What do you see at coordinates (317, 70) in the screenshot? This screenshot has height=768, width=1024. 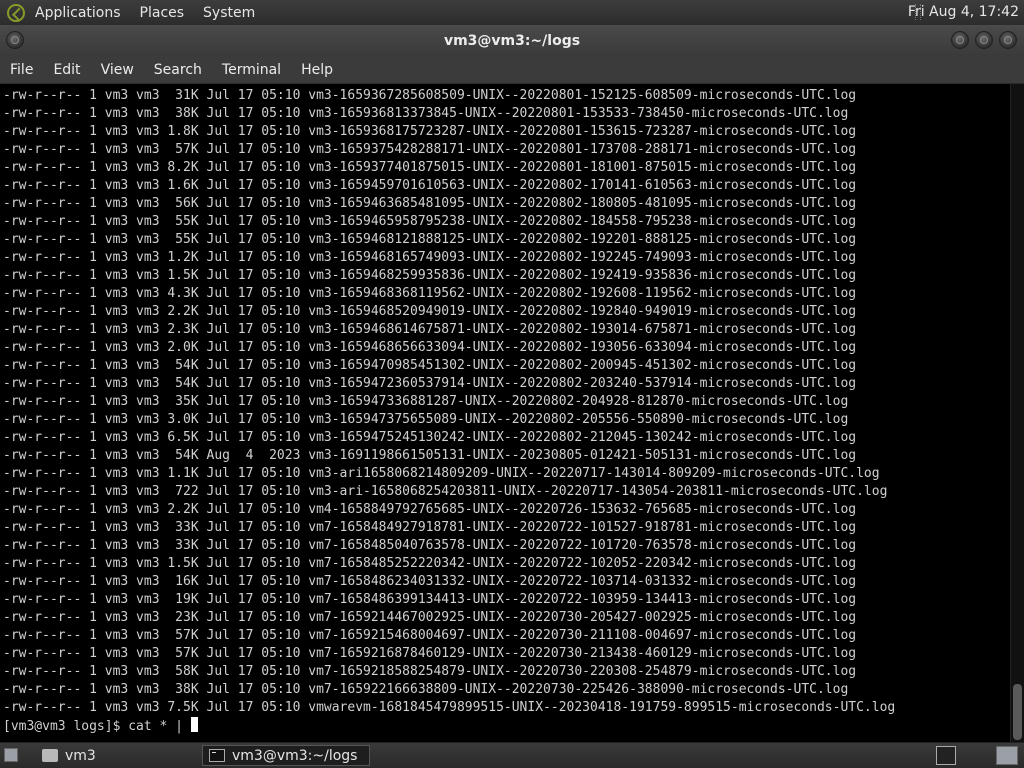 I see `menu-help: Help` at bounding box center [317, 70].